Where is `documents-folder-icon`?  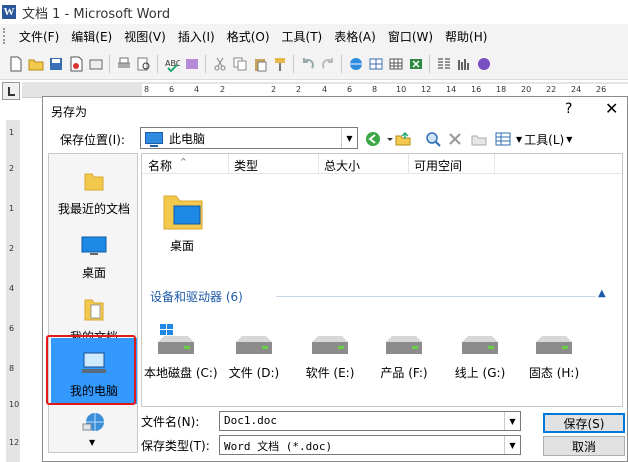 documents-folder-icon is located at coordinates (94, 309).